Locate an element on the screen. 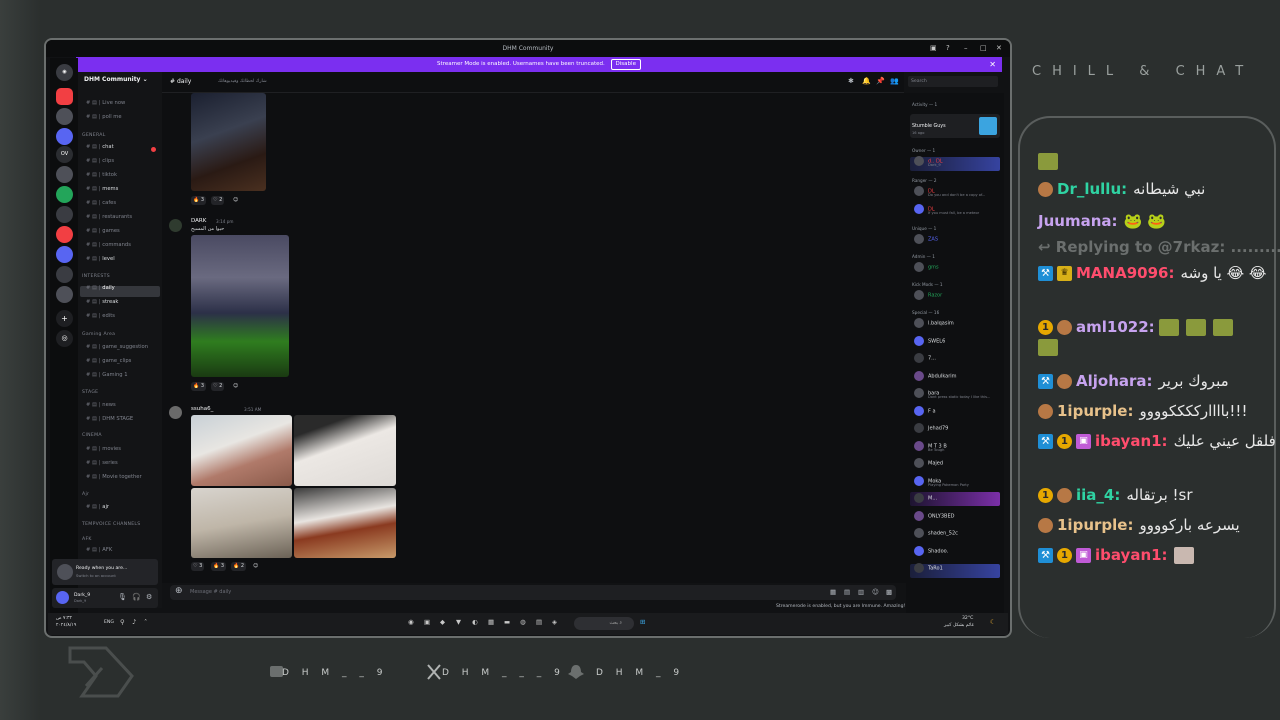 Image resolution: width=1280 pixels, height=720 pixels. channel-item: # ▤ | movies is located at coordinates (103, 449).